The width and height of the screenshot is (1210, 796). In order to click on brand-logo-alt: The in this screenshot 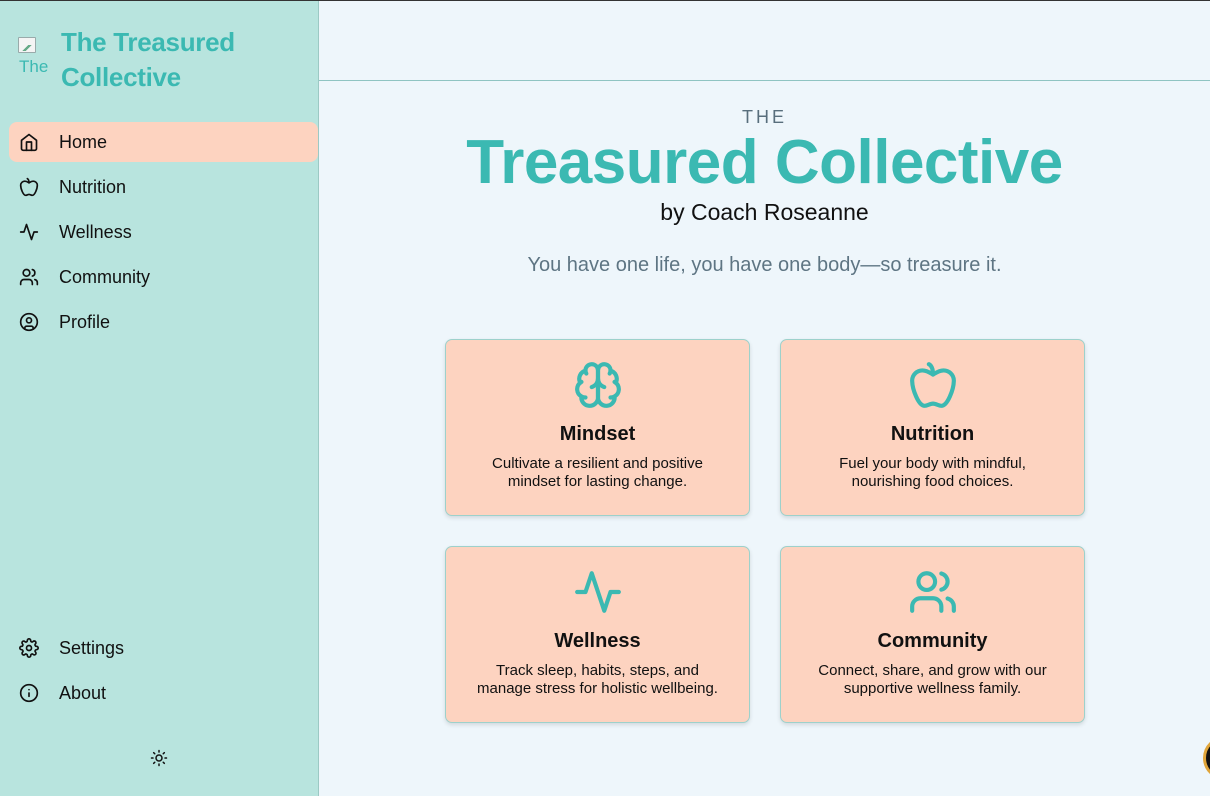, I will do `click(34, 66)`.